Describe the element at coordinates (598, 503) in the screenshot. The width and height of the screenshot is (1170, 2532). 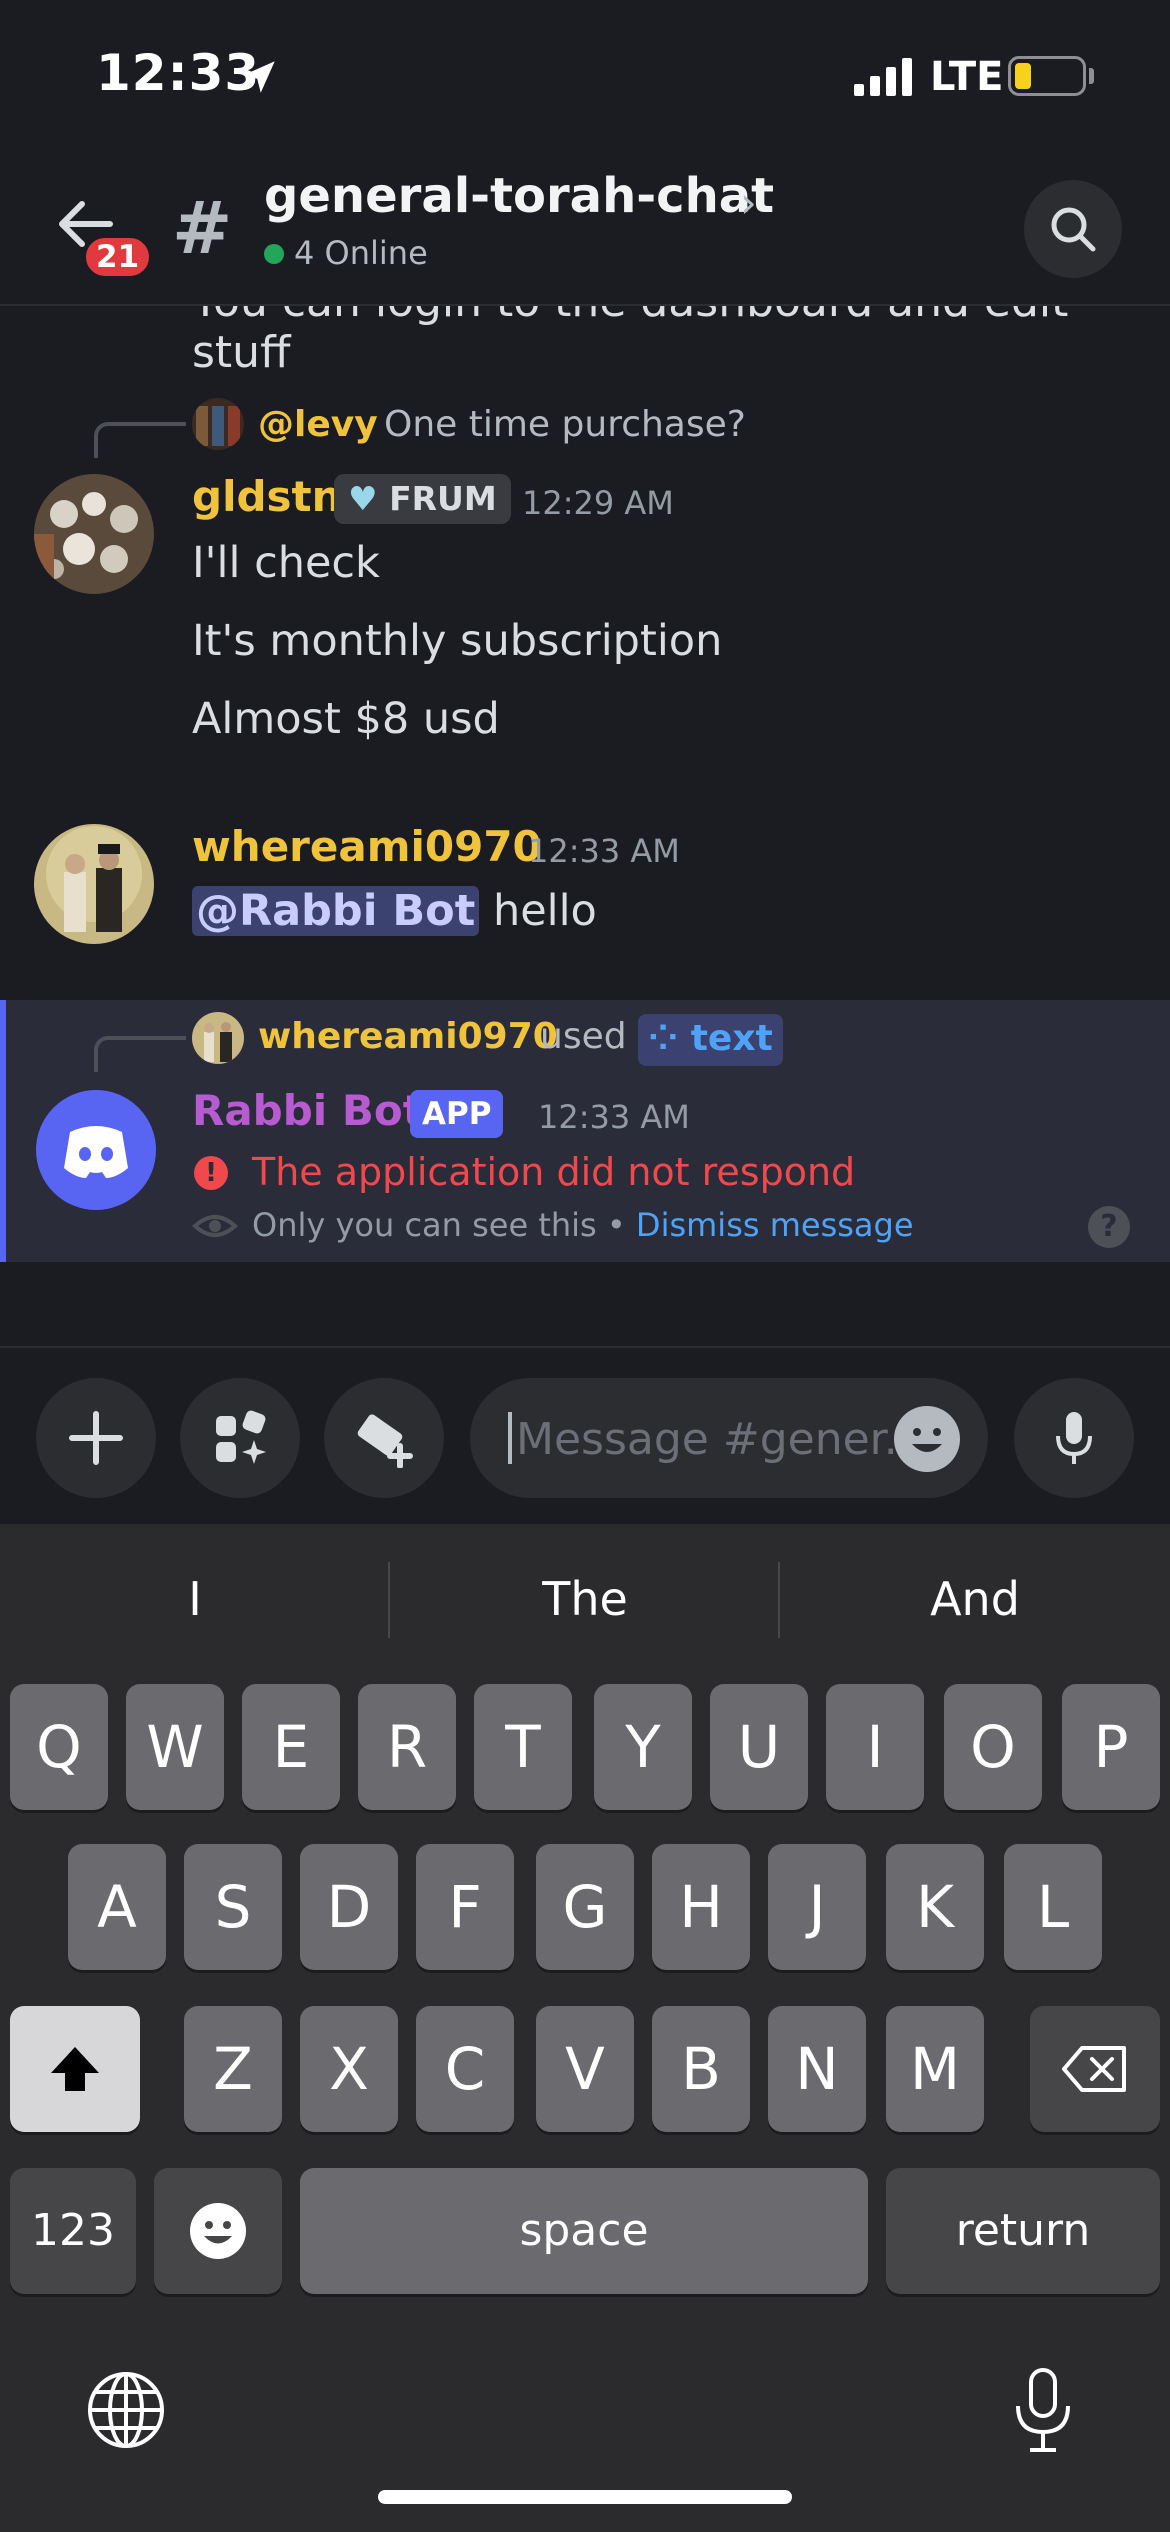
I see `message-timestamp: 12:29 AM` at that location.